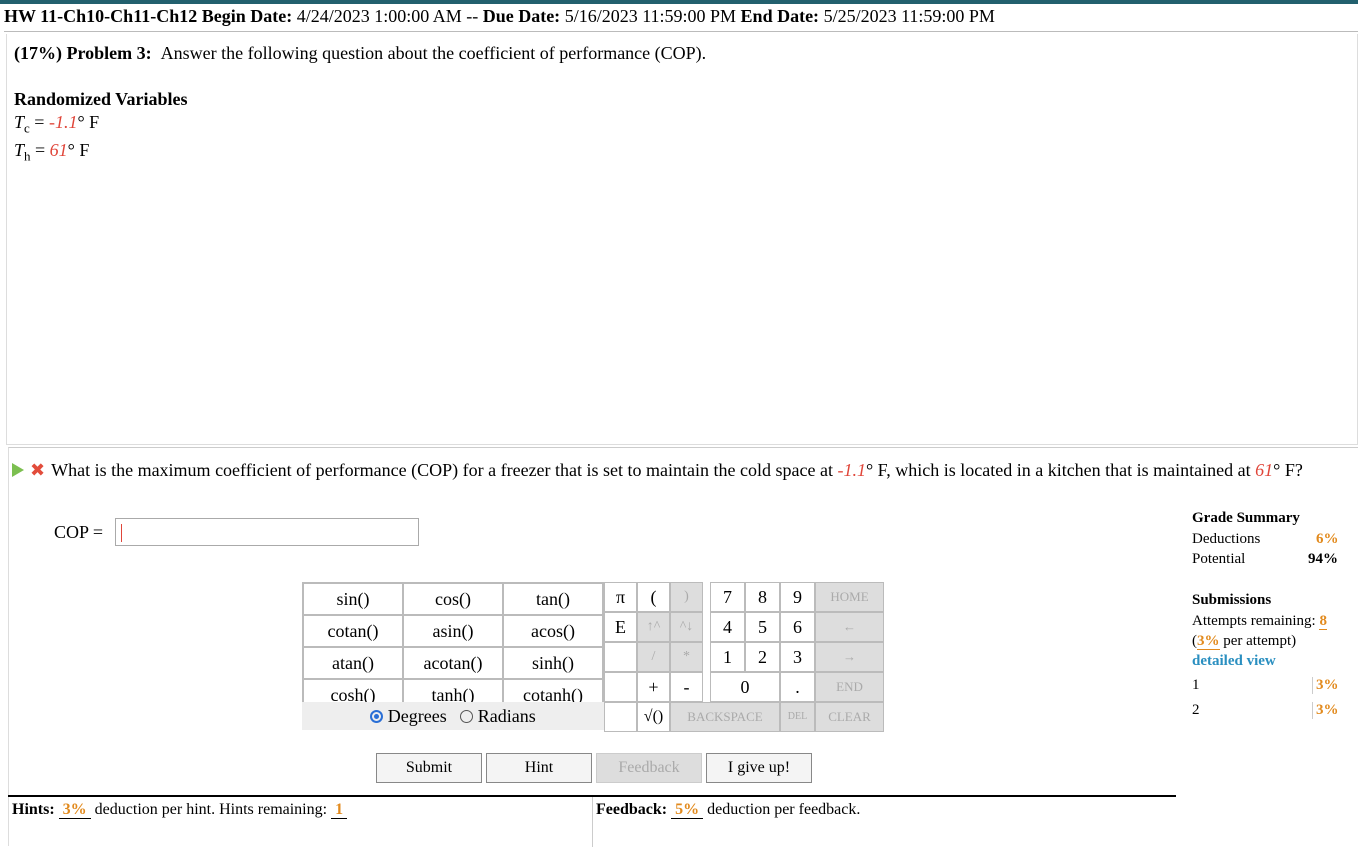 The image size is (1358, 847). I want to click on key-6: 6, so click(797, 627).